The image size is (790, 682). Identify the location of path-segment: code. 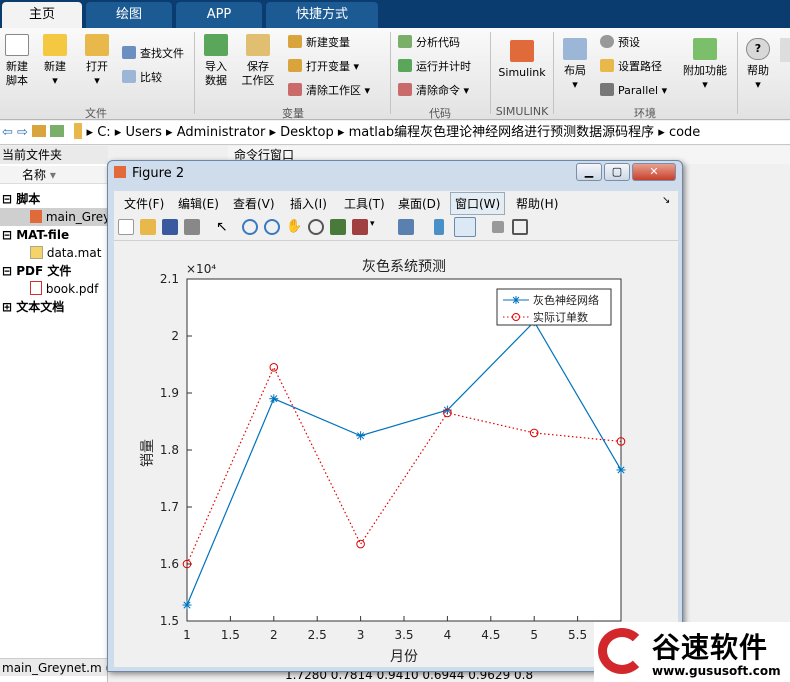
(684, 132).